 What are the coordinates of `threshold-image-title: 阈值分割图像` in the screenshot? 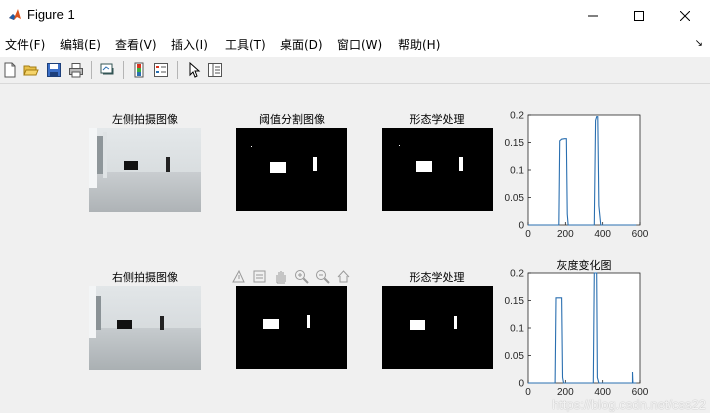 It's located at (292, 119).